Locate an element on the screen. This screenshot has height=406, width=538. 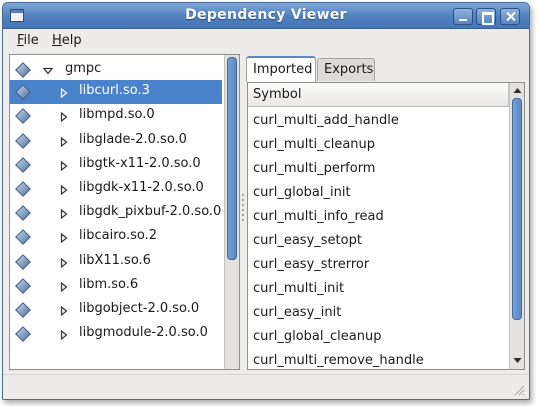
tab-strip: Imported Exports is located at coordinates (386, 69).